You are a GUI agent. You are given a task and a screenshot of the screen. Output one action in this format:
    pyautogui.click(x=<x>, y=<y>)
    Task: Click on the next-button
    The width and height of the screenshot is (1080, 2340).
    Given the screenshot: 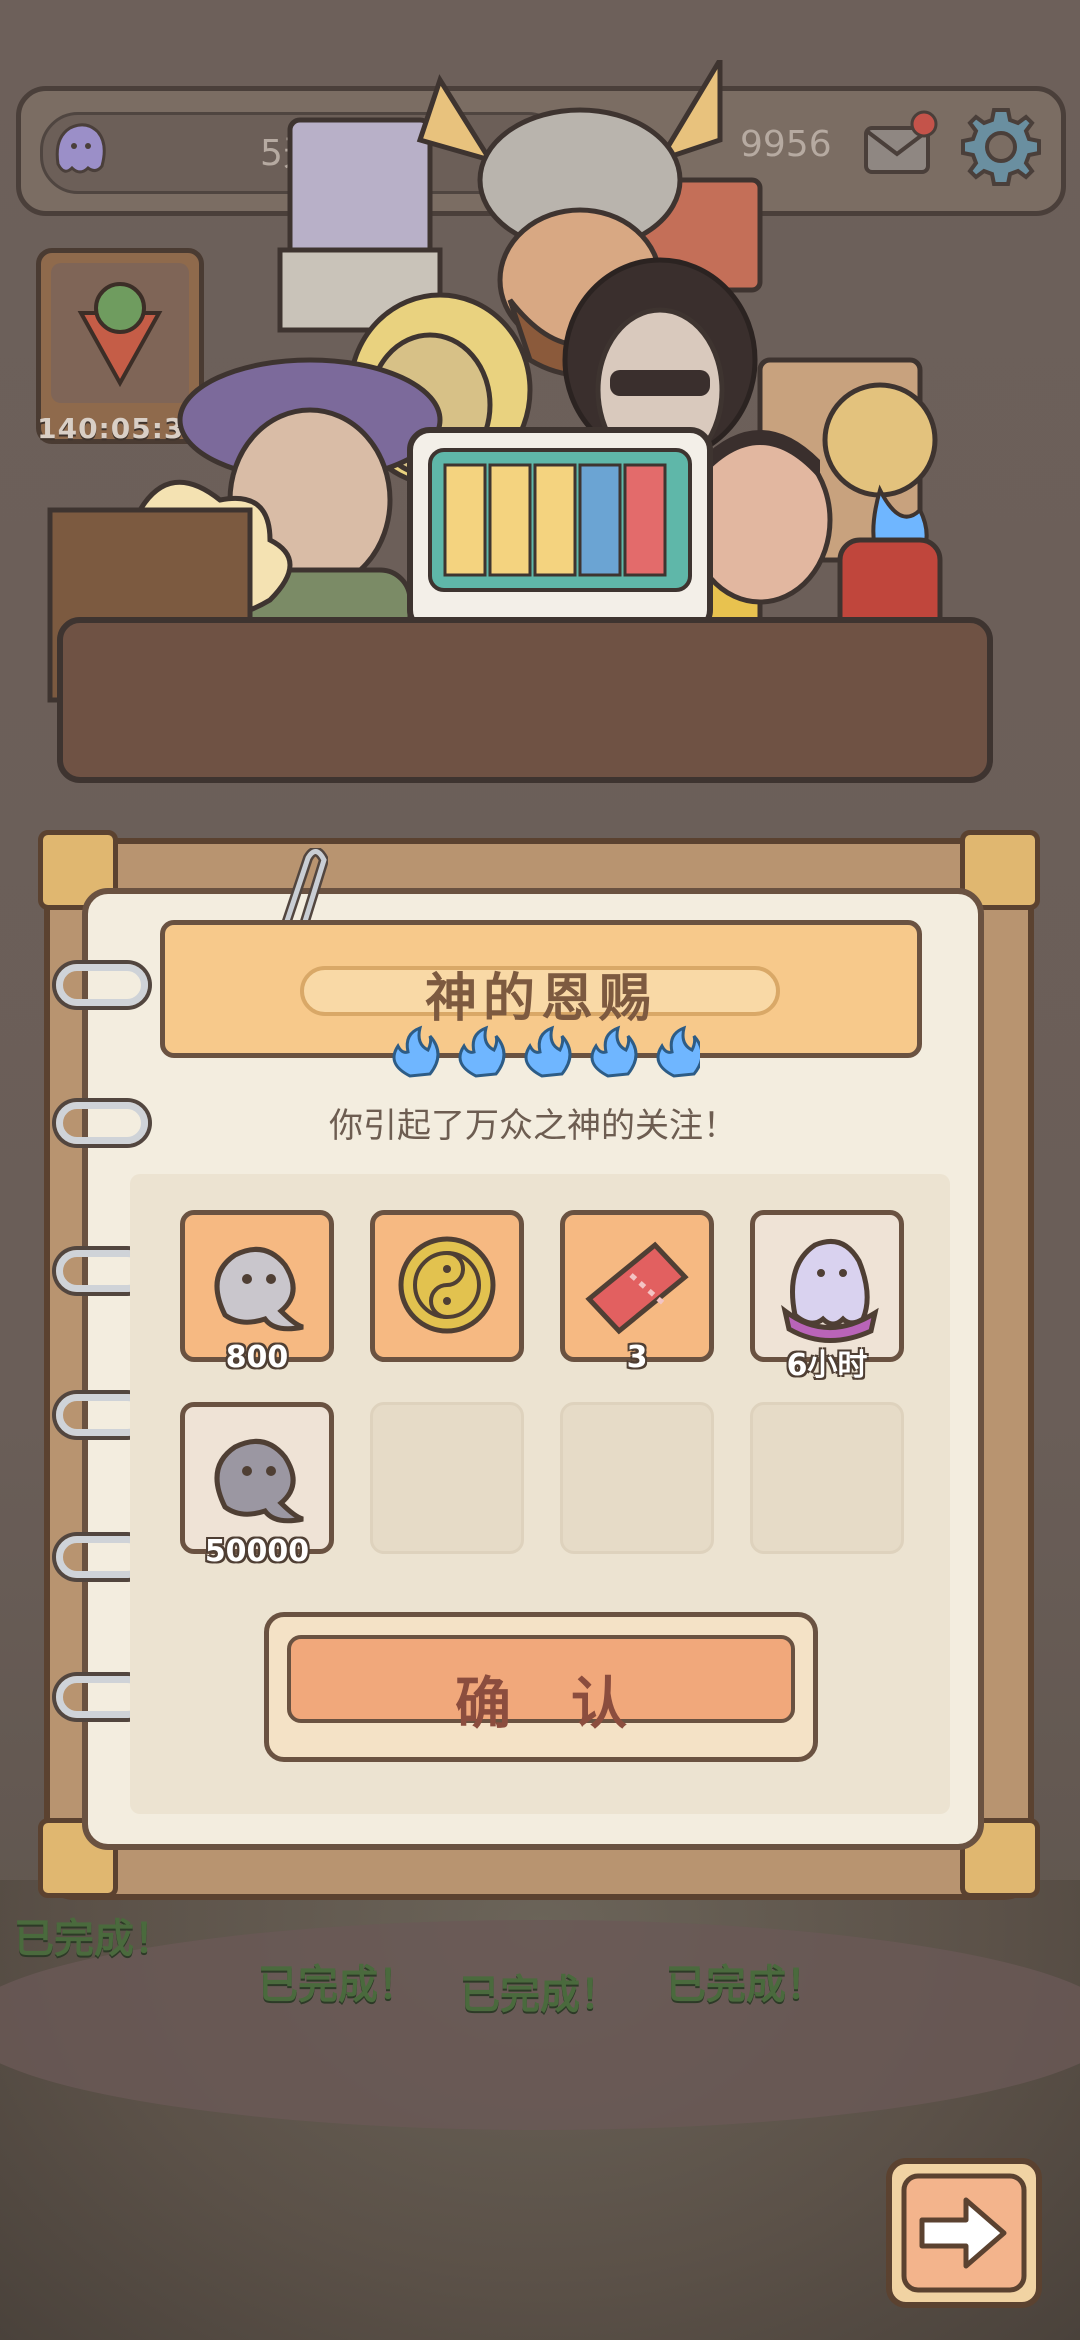 What is the action you would take?
    pyautogui.click(x=964, y=2233)
    